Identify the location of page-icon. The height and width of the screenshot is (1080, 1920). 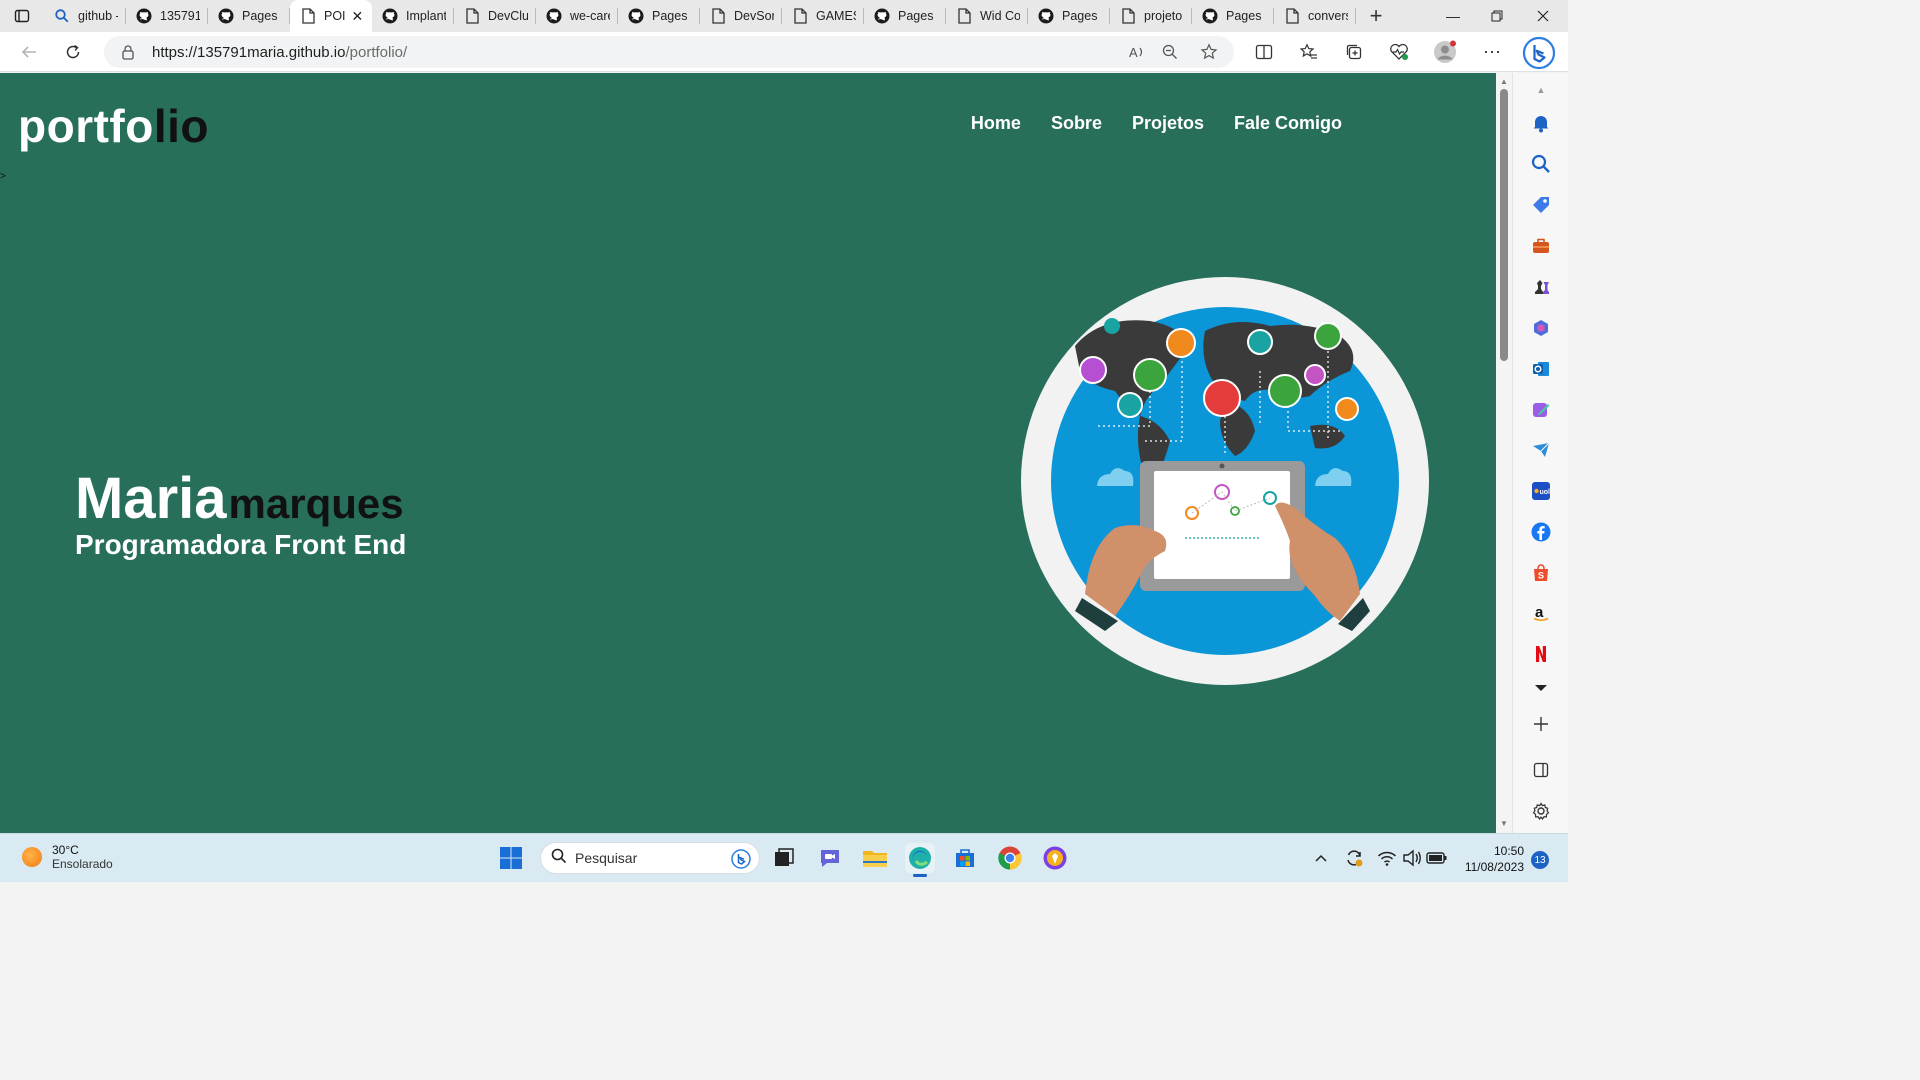
(472, 16).